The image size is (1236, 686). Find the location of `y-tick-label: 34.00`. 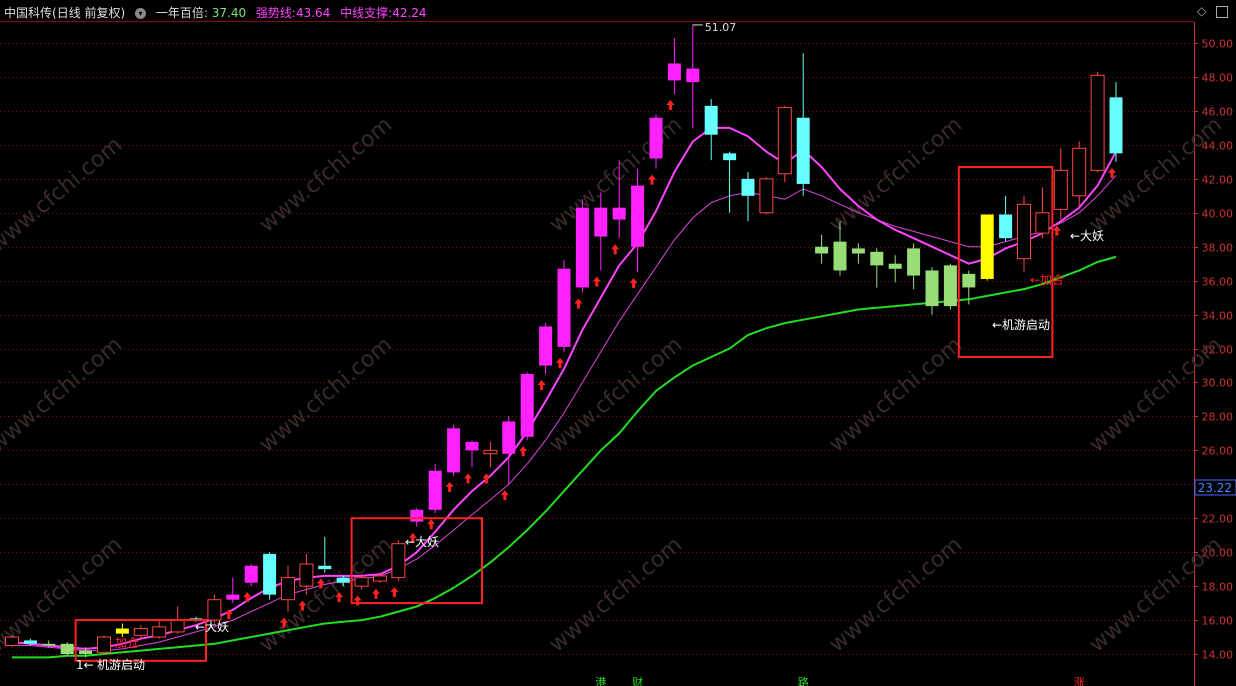

y-tick-label: 34.00 is located at coordinates (1218, 316).